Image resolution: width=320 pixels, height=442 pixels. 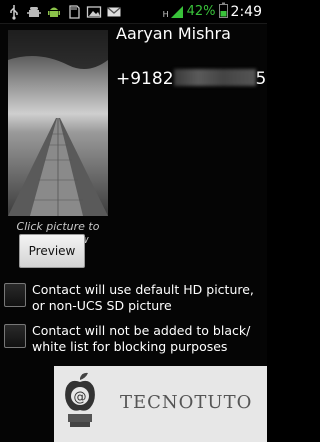 I want to click on phone-suffix: 5, so click(x=261, y=79).